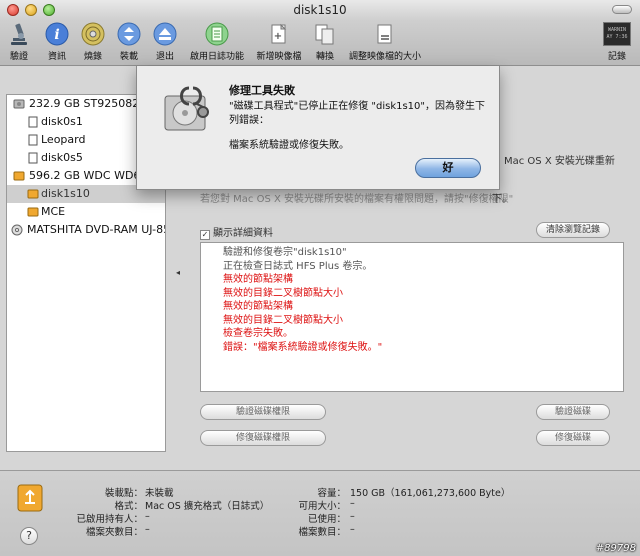 The width and height of the screenshot is (640, 556). I want to click on watermark: #89798, so click(615, 548).